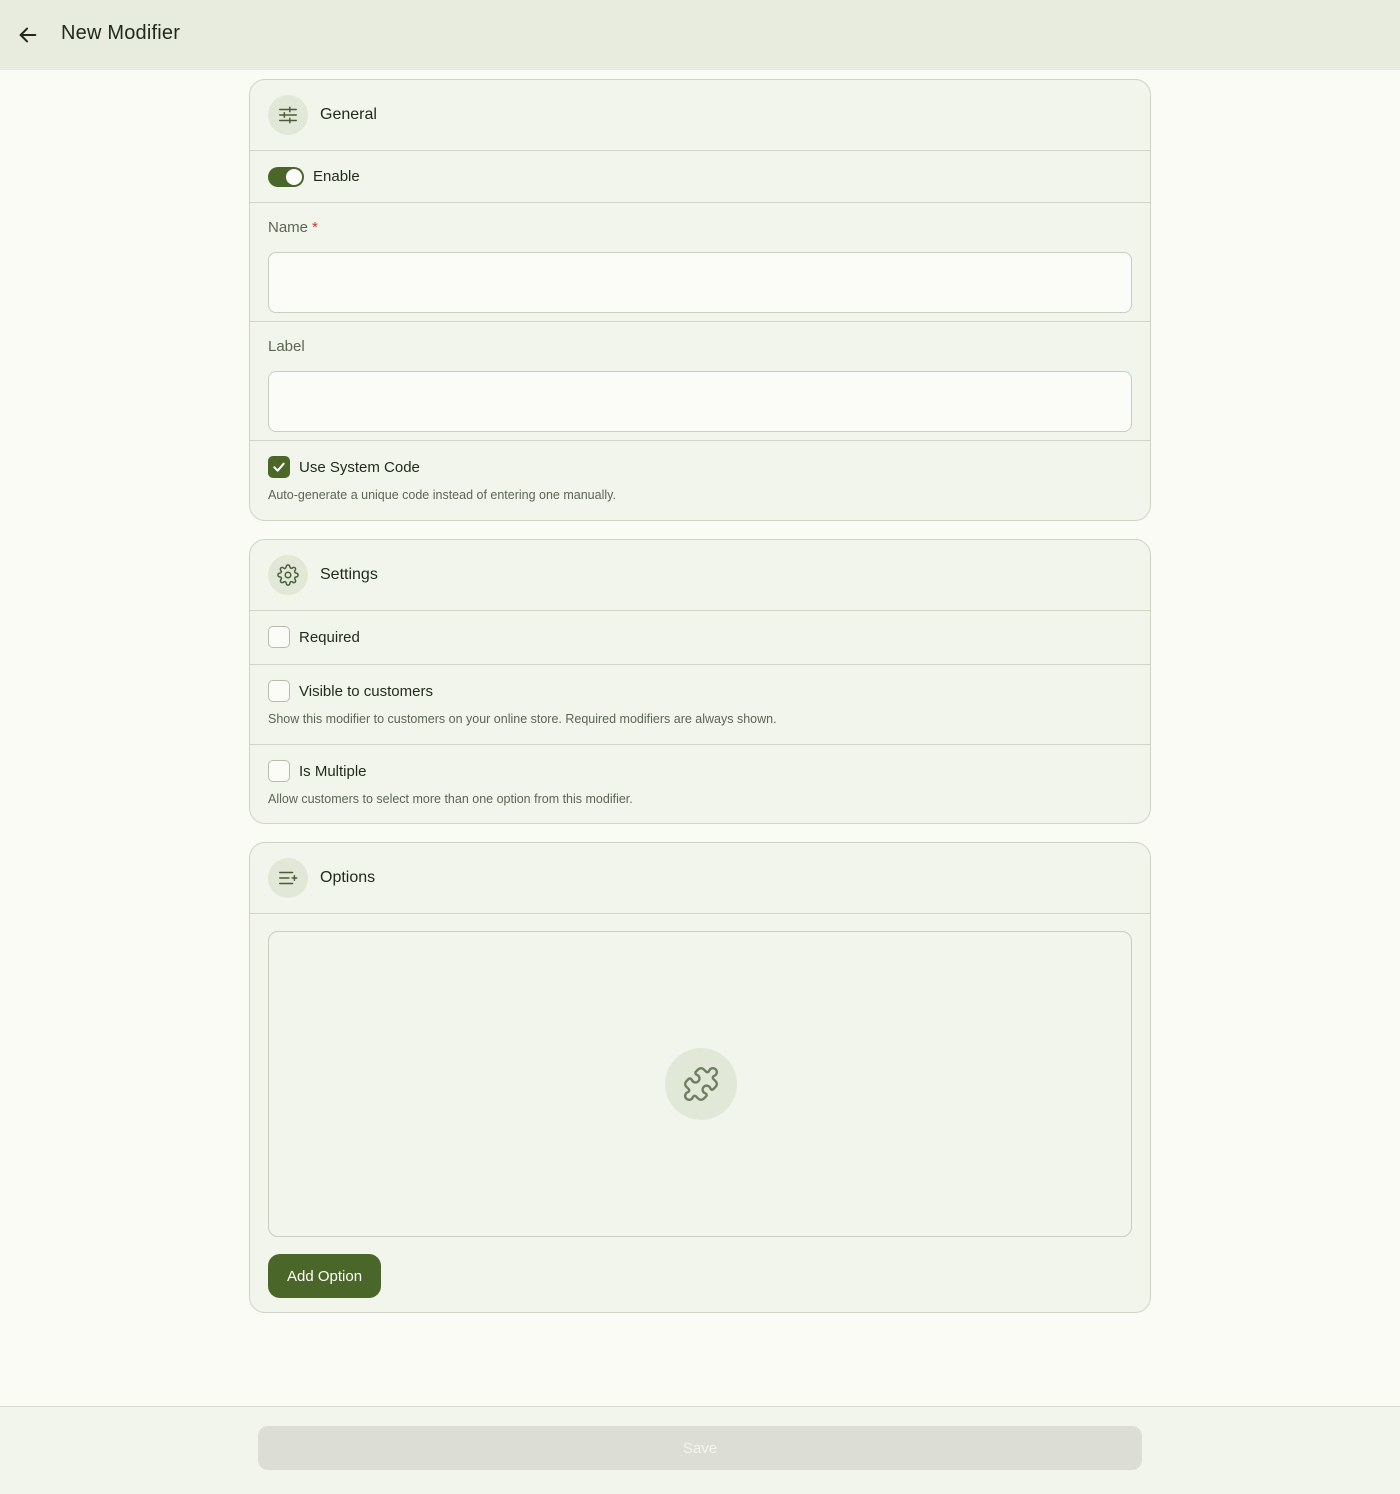 The image size is (1400, 1494). I want to click on top-app-bar: New Modifier, so click(700, 35).